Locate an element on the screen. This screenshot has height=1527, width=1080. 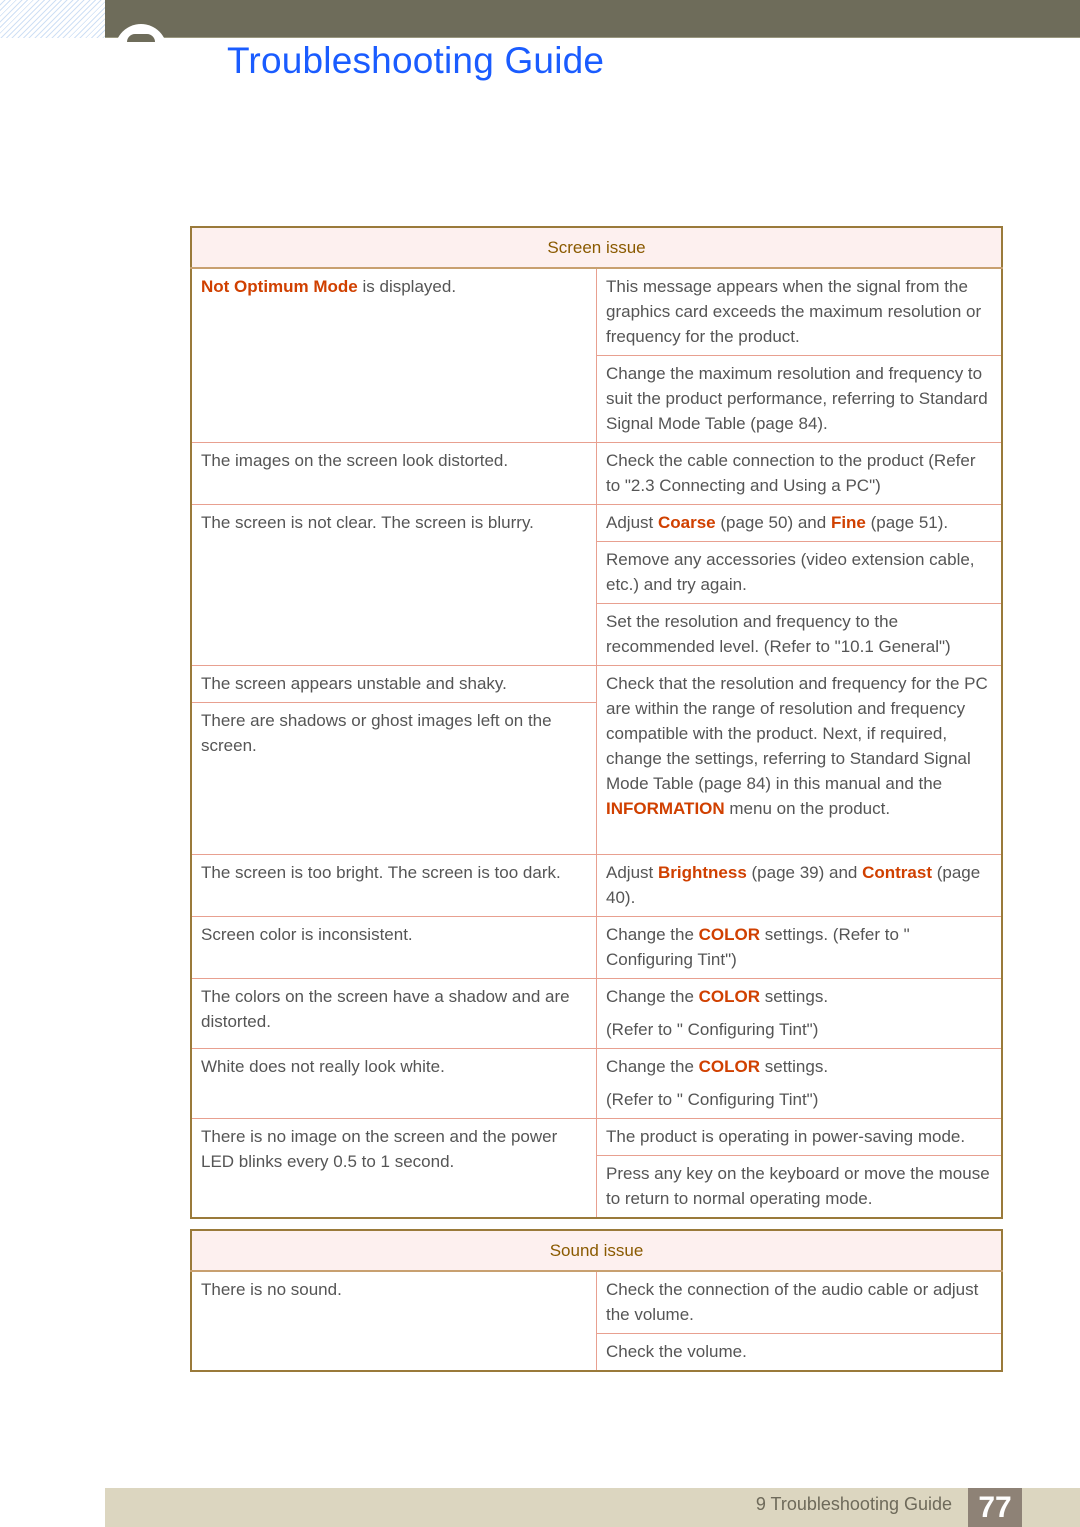
footer-section: 9 Troubleshooting Guide is located at coordinates (853, 1504).